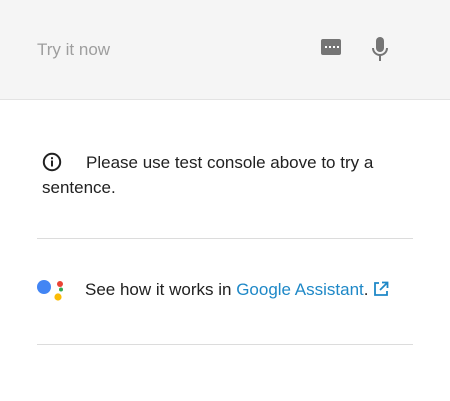  Describe the element at coordinates (300, 289) in the screenshot. I see `google-assistant-link: Google Assistant` at that location.